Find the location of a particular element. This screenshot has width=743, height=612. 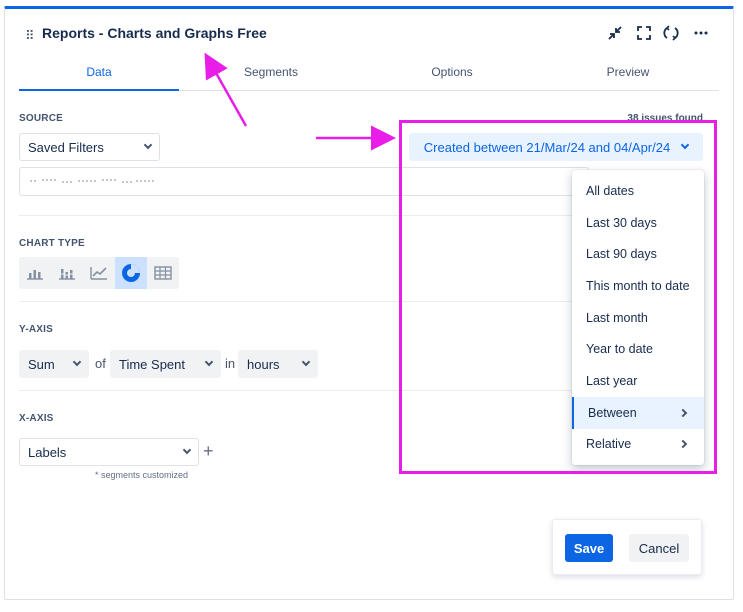

title-bar: ⠿ Reports - Charts and Graphs Free is located at coordinates (369, 34).